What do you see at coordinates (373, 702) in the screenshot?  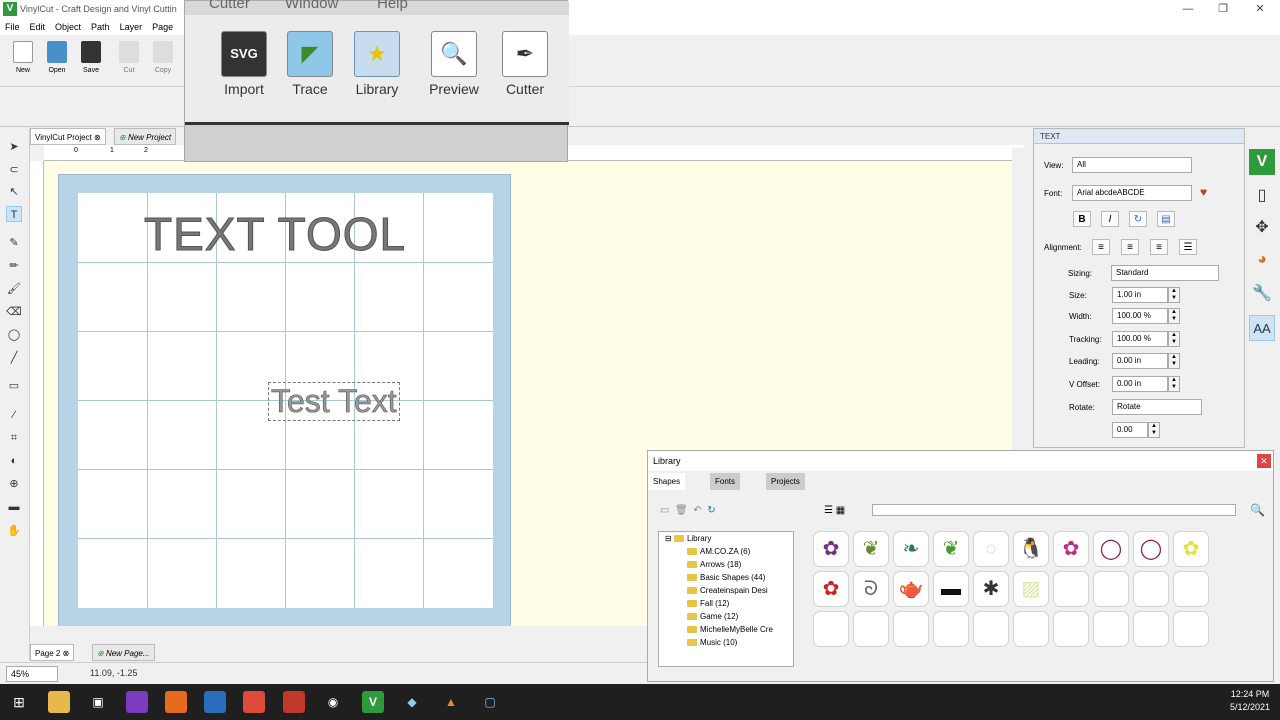 I see `vinylcut-taskbar-icon: V` at bounding box center [373, 702].